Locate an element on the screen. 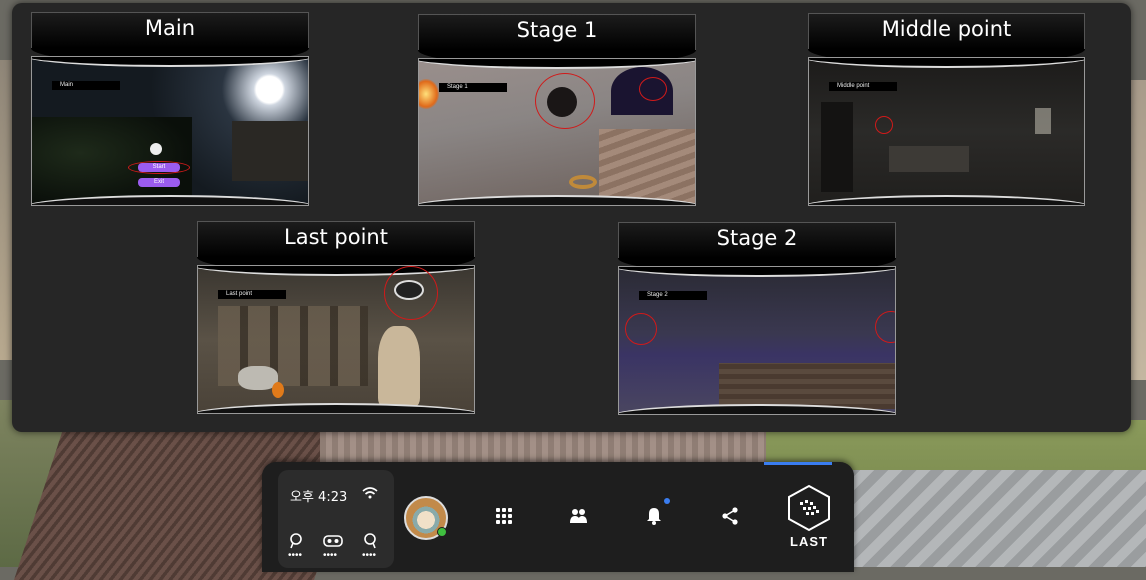  card-screenshot: Stage 1 is located at coordinates (557, 132).